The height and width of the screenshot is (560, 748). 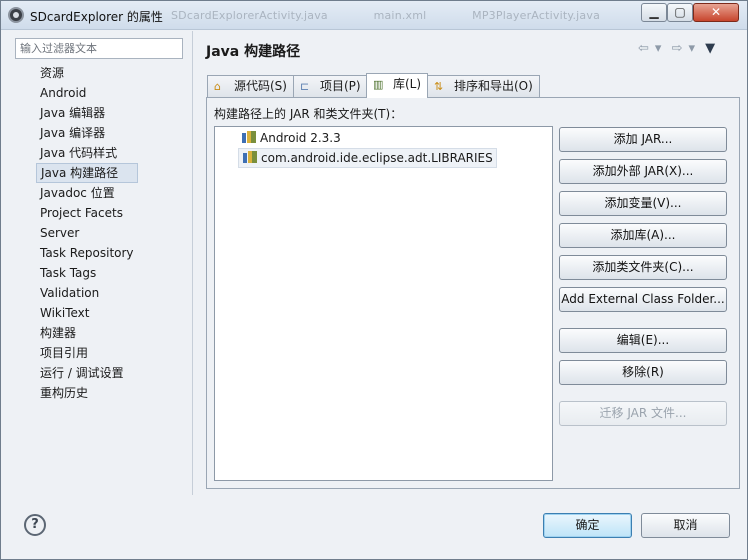 What do you see at coordinates (96, 17) in the screenshot?
I see `window-title: SDcardExplorer 的属性` at bounding box center [96, 17].